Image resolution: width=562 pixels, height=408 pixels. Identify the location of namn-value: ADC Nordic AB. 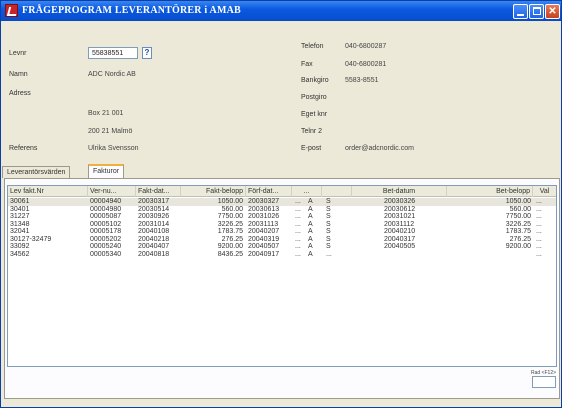
(112, 74).